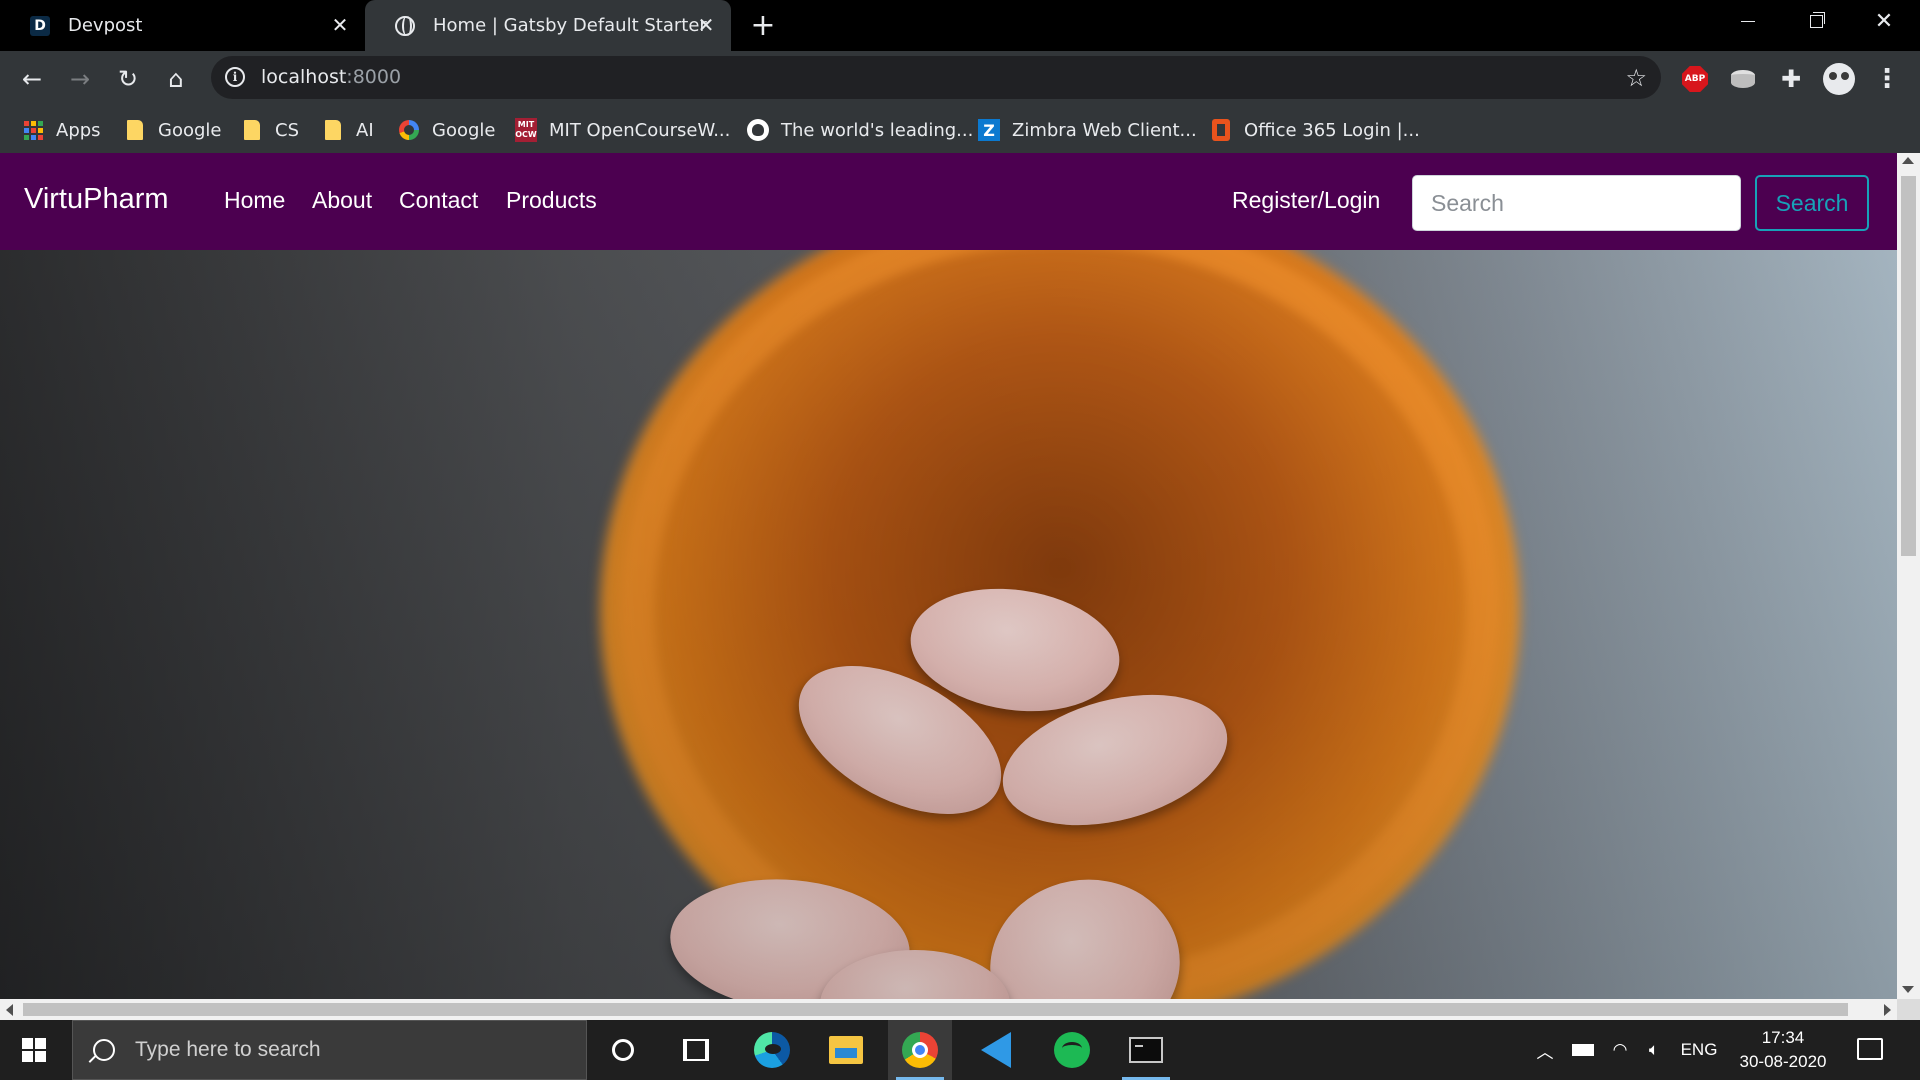 The image size is (1920, 1080). Describe the element at coordinates (920, 1050) in the screenshot. I see `taskbar-chrome` at that location.